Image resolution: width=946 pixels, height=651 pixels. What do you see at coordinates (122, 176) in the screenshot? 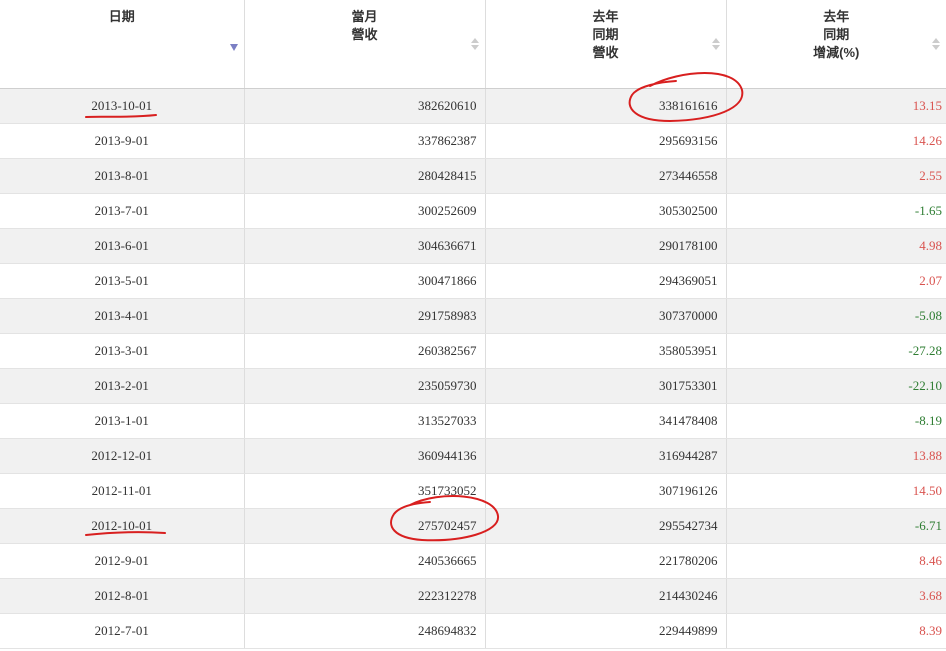
I see `cell-date: 2013-8-01` at bounding box center [122, 176].